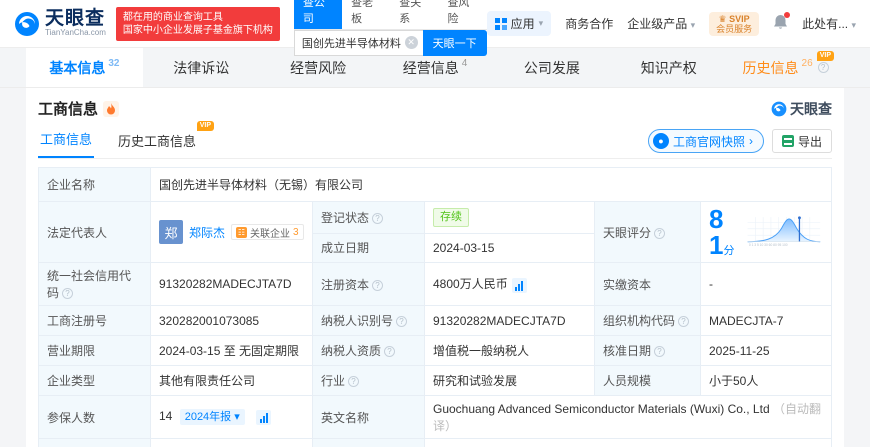 The width and height of the screenshot is (870, 447). Describe the element at coordinates (509, 284) in the screenshot. I see `reg-capital-value: 4800万人民币` at that location.